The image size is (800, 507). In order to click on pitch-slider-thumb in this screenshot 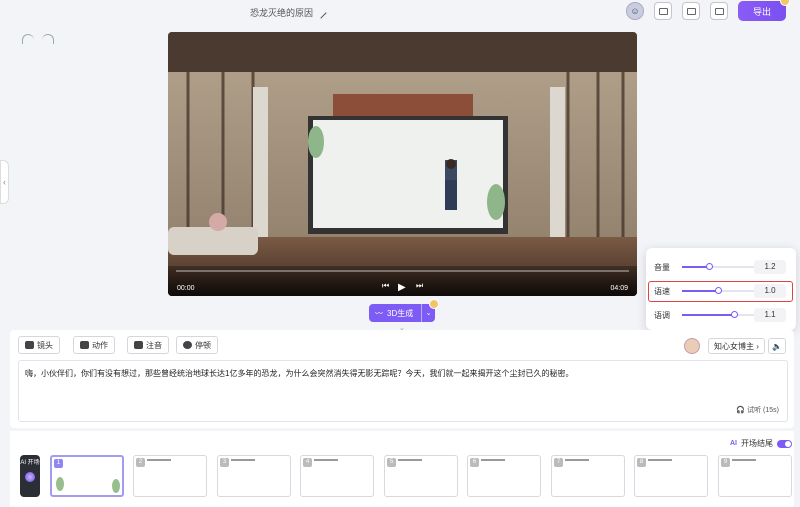, I will do `click(734, 314)`.